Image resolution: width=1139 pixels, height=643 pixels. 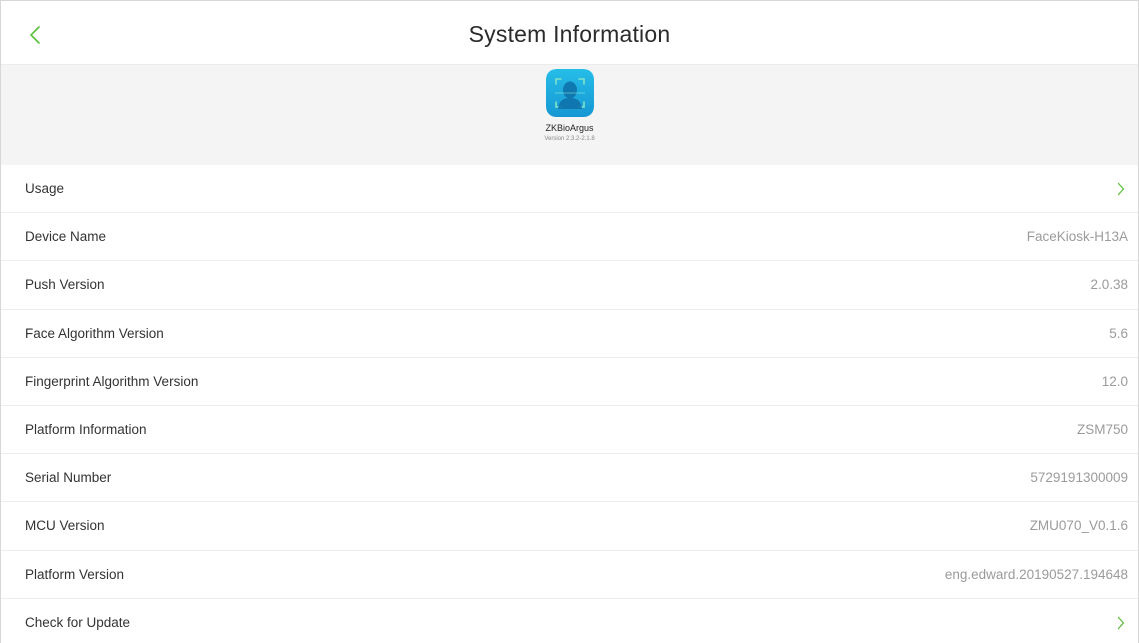 I want to click on row-label: Usage, so click(x=45, y=189).